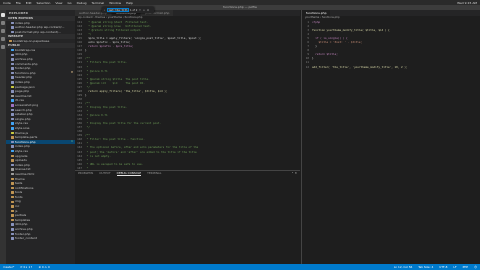 The image size is (480, 270). I want to click on find-widget: › 1 of 2 ↑ ↓ ✕, so click(128, 10).